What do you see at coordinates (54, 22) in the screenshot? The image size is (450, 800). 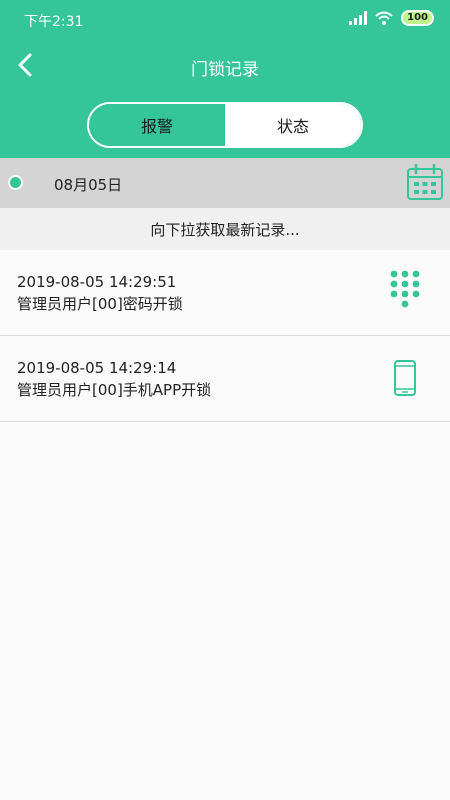 I see `status-time: 下午2:31` at bounding box center [54, 22].